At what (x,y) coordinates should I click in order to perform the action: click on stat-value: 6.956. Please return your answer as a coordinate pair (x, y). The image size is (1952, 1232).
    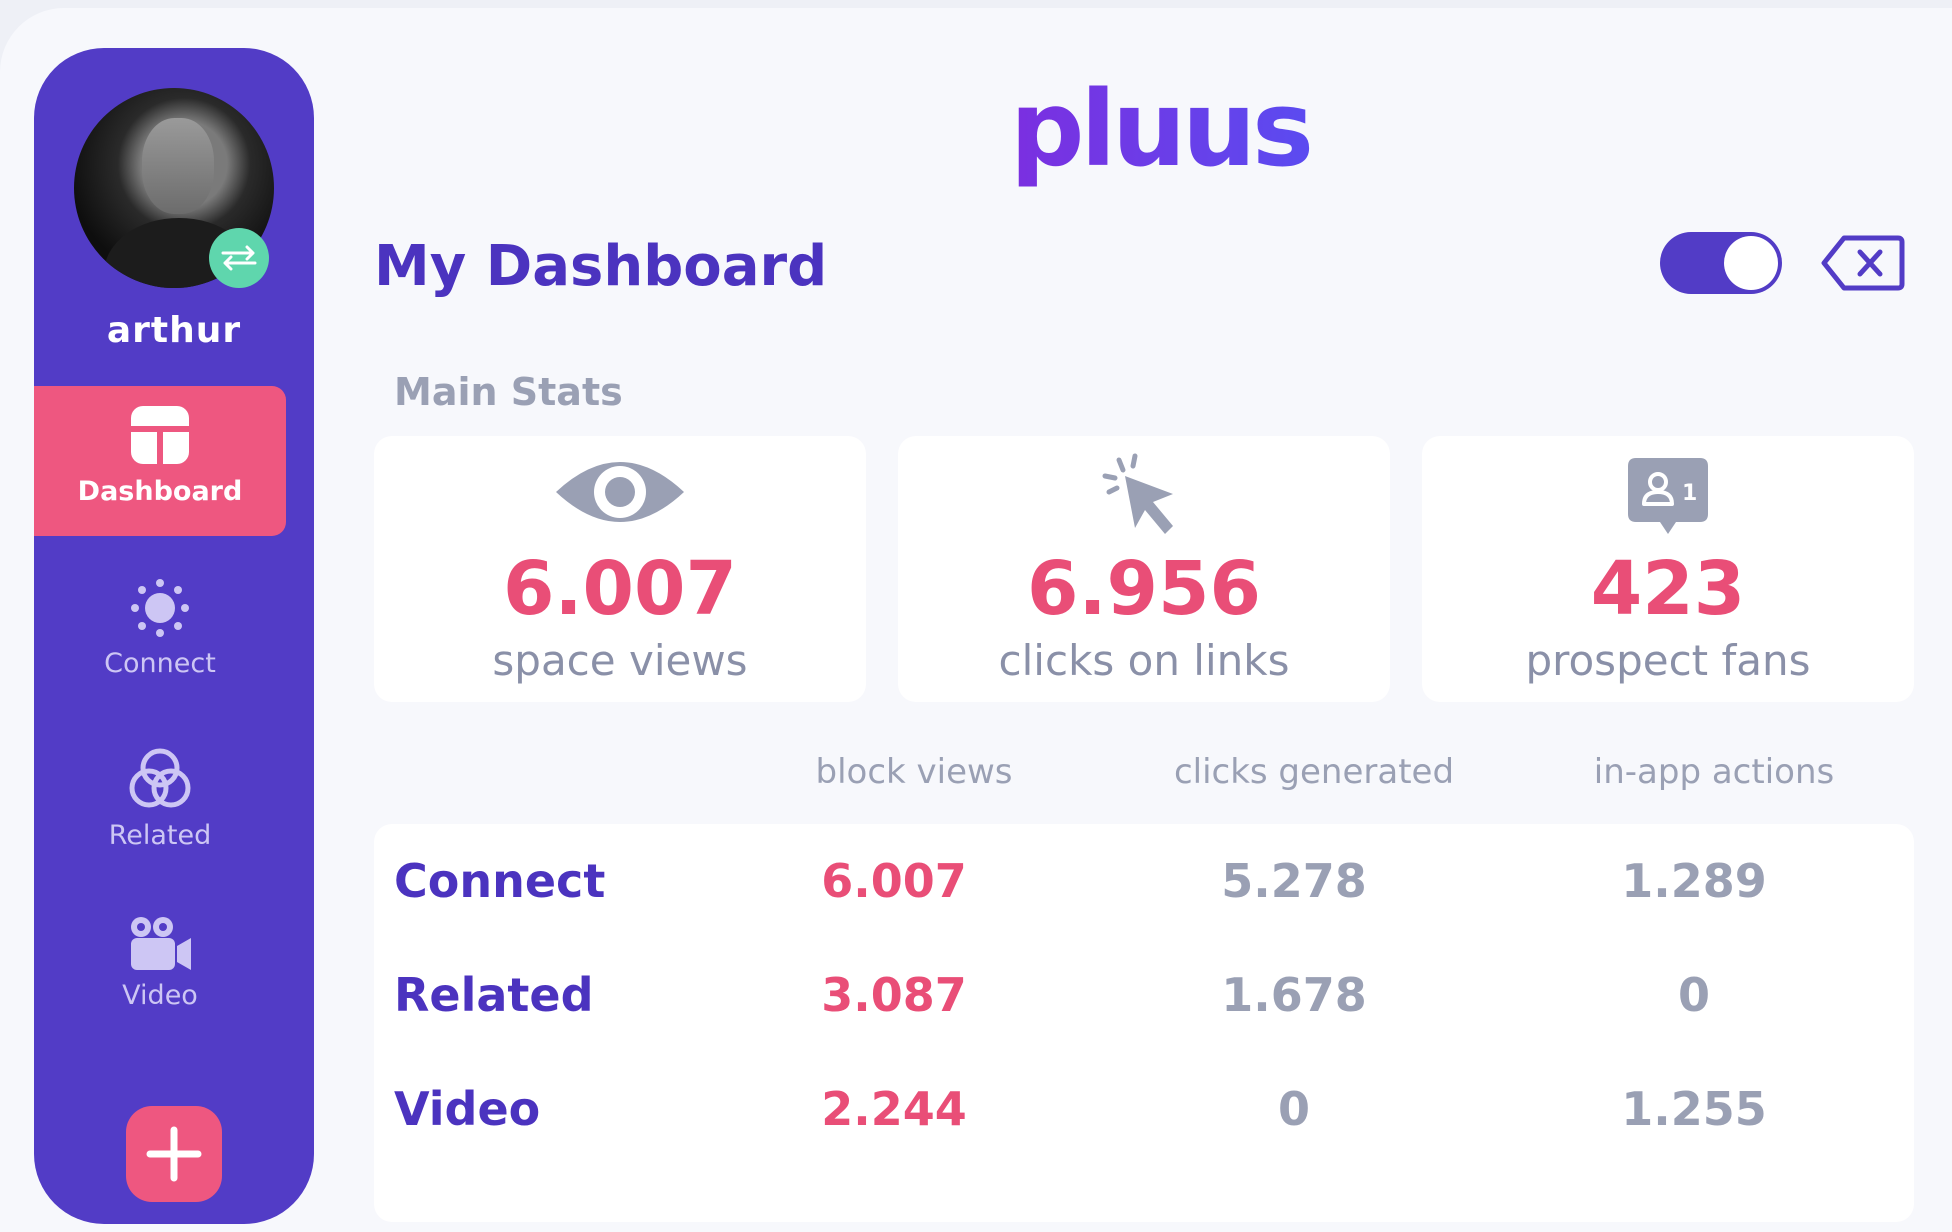
    Looking at the image, I should click on (1144, 589).